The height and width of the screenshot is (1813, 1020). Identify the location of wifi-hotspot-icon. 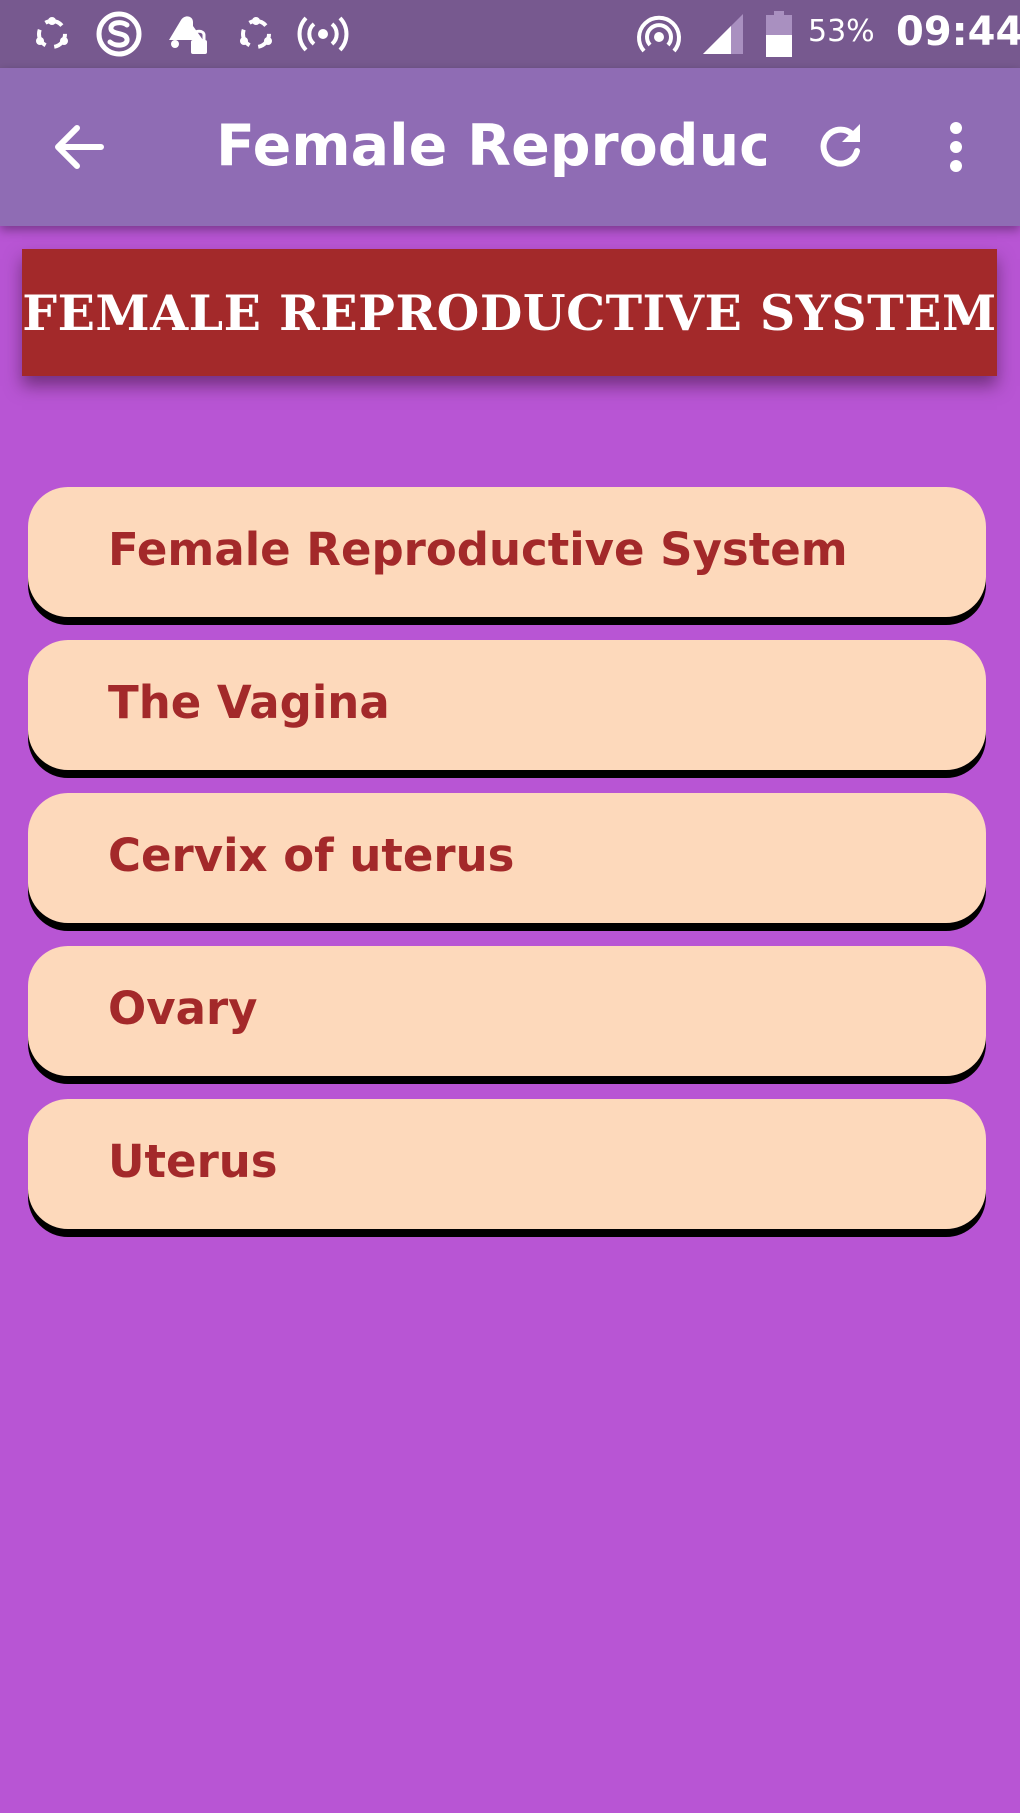
(659, 34).